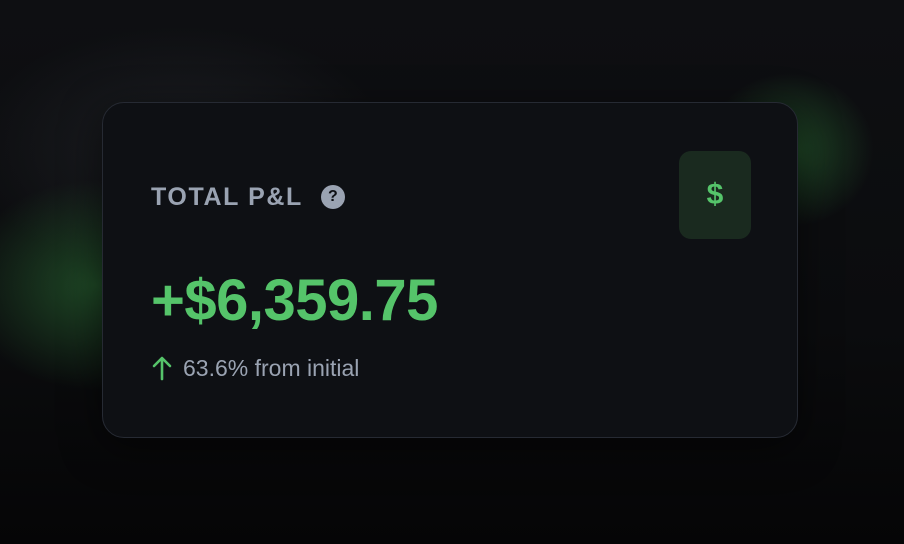 This screenshot has height=544, width=904. I want to click on pnl-label: TOTAL P&L, so click(227, 197).